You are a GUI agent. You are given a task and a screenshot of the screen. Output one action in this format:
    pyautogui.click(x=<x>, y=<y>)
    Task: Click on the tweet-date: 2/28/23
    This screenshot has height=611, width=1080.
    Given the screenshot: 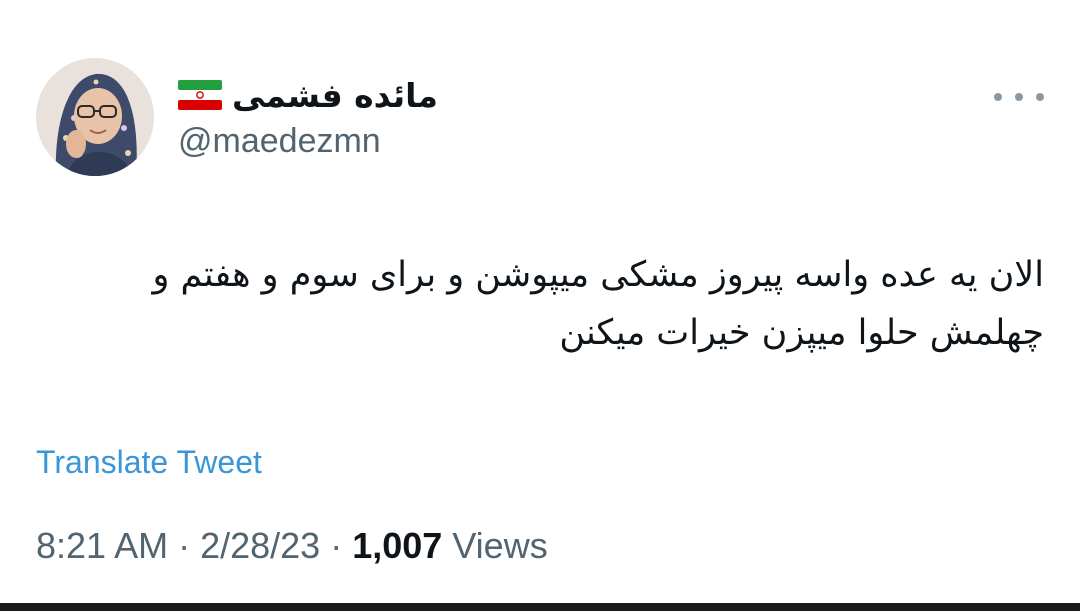 What is the action you would take?
    pyautogui.click(x=260, y=545)
    